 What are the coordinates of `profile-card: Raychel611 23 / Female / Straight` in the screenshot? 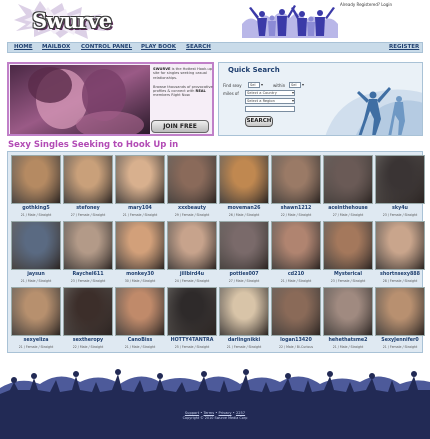 It's located at (88, 253).